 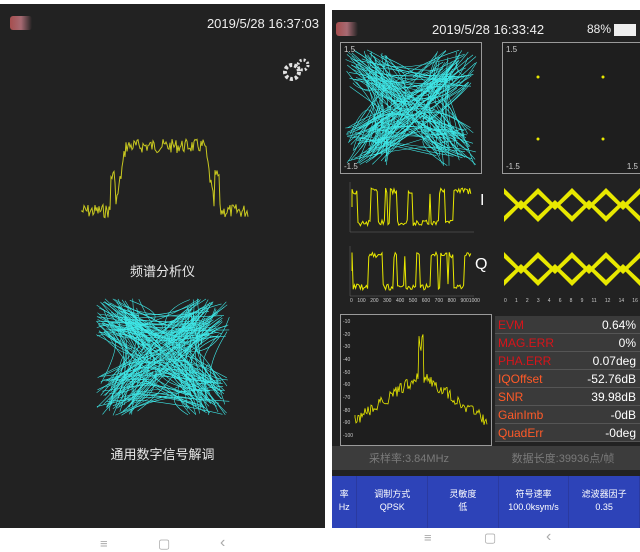 What do you see at coordinates (400, 301) in the screenshot?
I see `axis-tick: 400` at bounding box center [400, 301].